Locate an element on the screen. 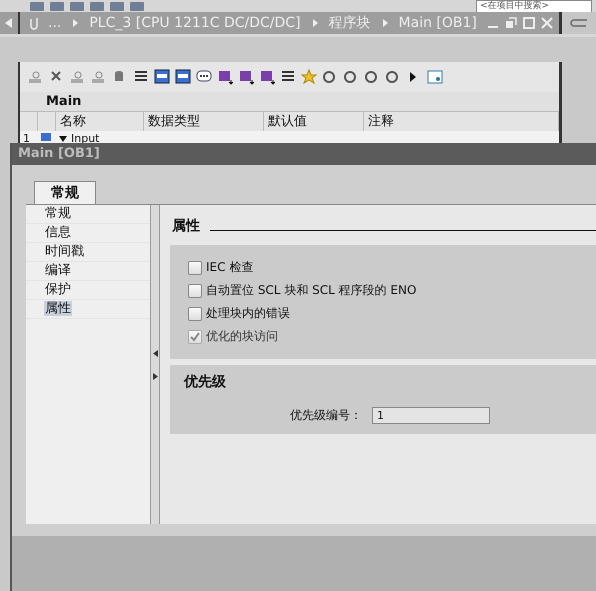 The width and height of the screenshot is (596, 591). nav-item: 信息 is located at coordinates (58, 232).